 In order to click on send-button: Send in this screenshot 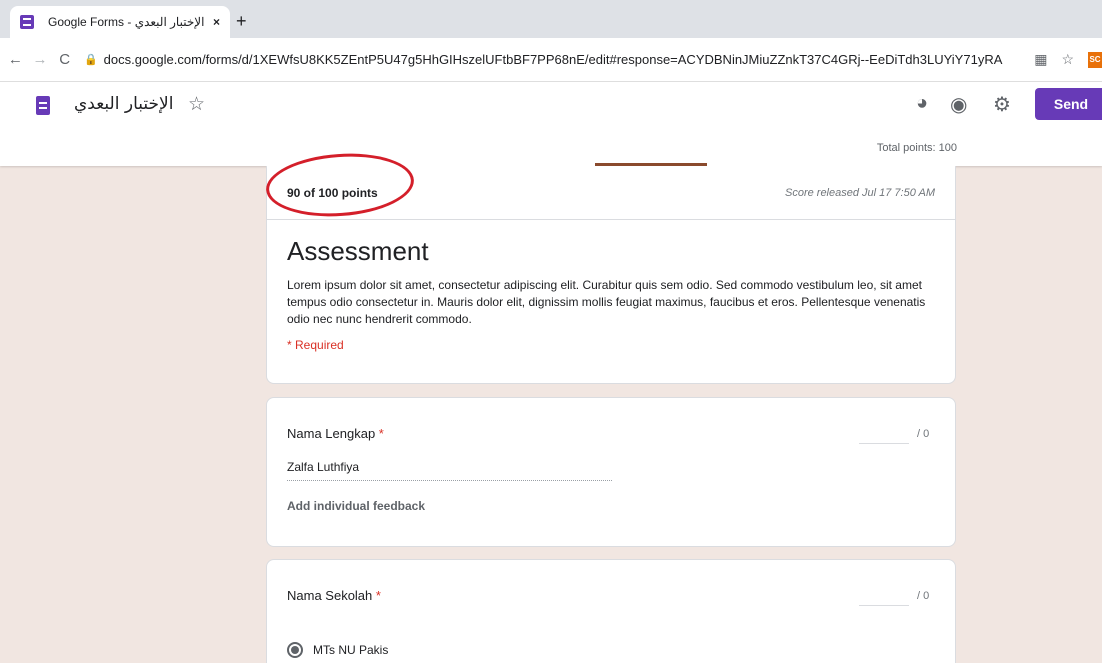, I will do `click(1068, 104)`.